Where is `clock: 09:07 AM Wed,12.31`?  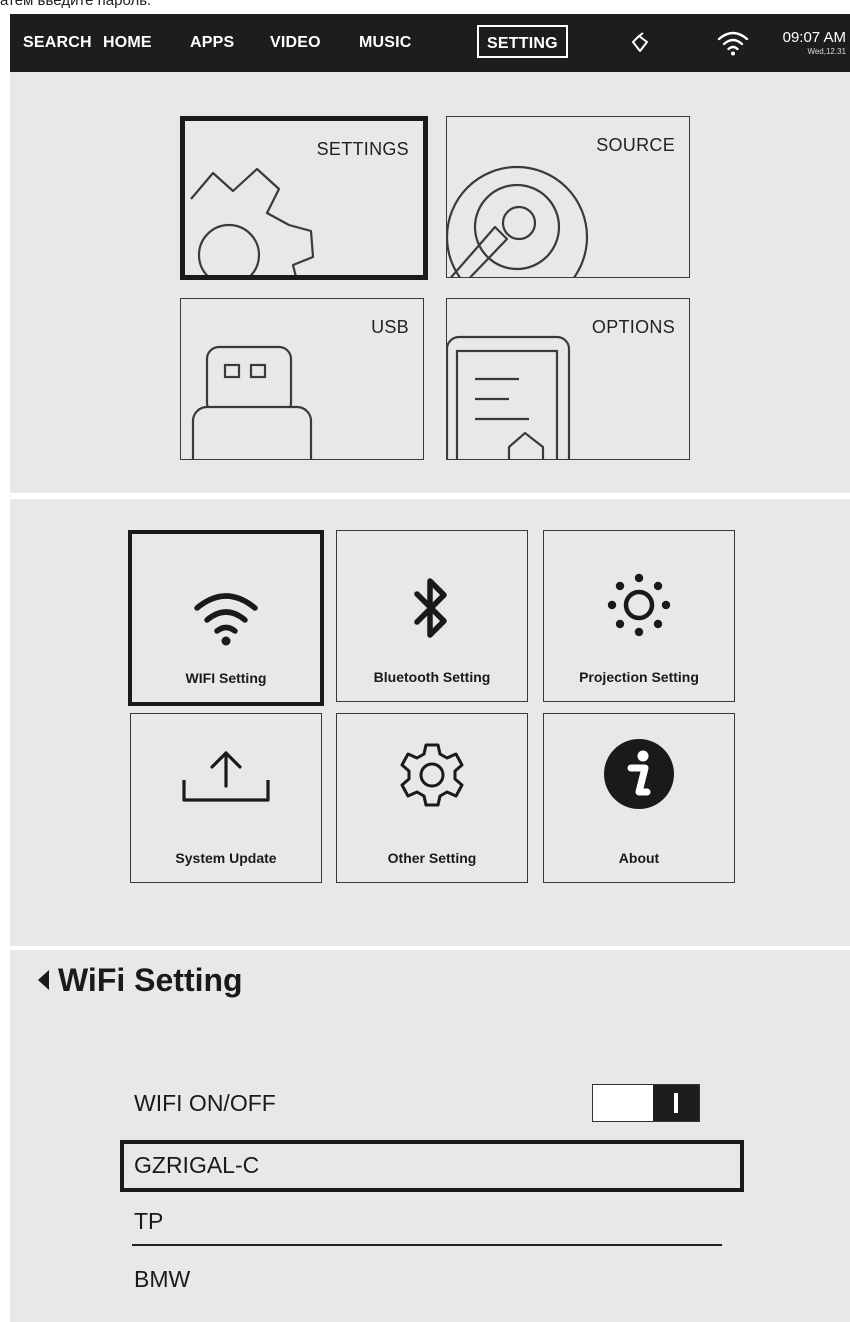
clock: 09:07 AM Wed,12.31 is located at coordinates (805, 43).